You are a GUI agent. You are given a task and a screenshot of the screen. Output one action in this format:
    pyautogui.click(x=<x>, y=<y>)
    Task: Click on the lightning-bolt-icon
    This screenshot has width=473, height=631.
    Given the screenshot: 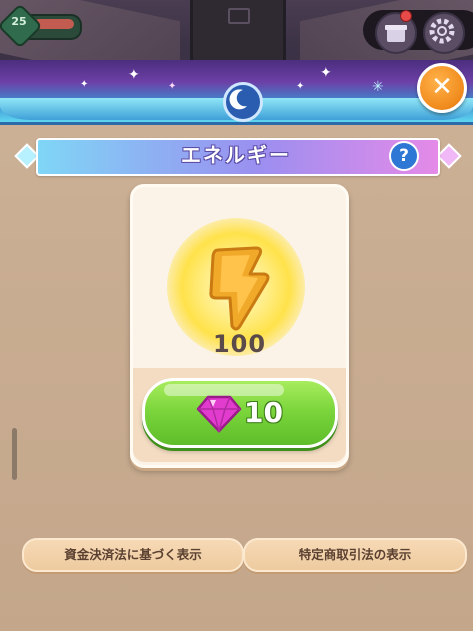 What is the action you would take?
    pyautogui.click(x=239, y=288)
    